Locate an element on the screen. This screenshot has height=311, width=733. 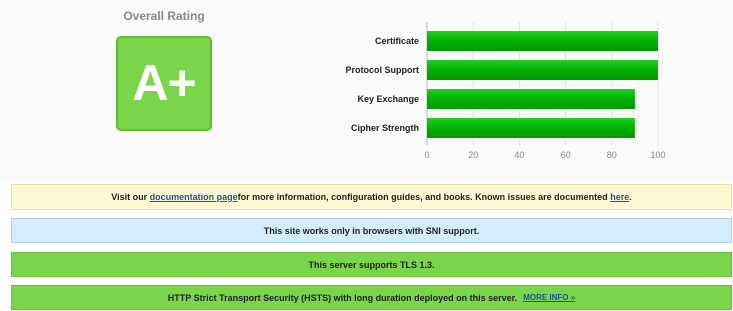
documentation-page-link: documentation page is located at coordinates (194, 197).